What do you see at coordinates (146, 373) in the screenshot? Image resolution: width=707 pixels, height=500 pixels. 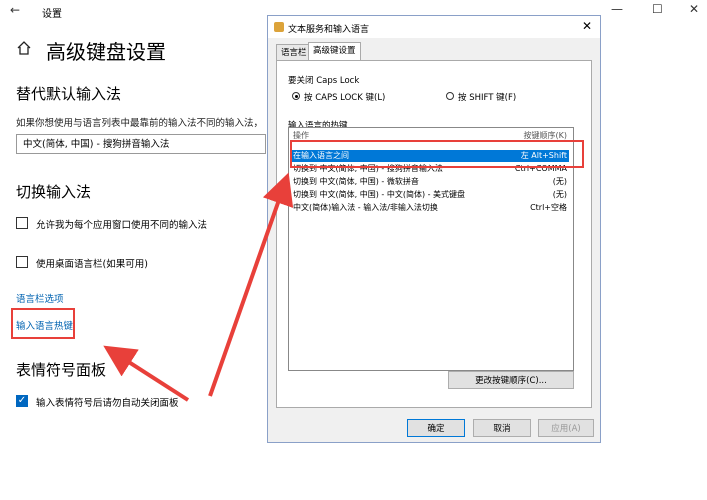 I see `arrow-to-link` at bounding box center [146, 373].